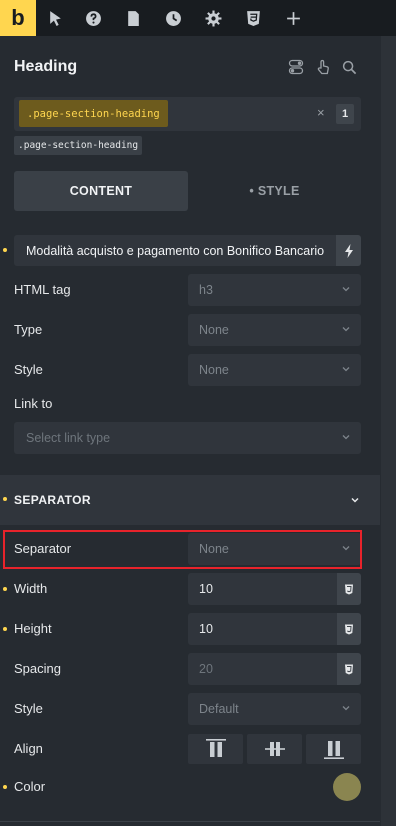 The width and height of the screenshot is (396, 826). I want to click on cursor-icon, so click(55, 18).